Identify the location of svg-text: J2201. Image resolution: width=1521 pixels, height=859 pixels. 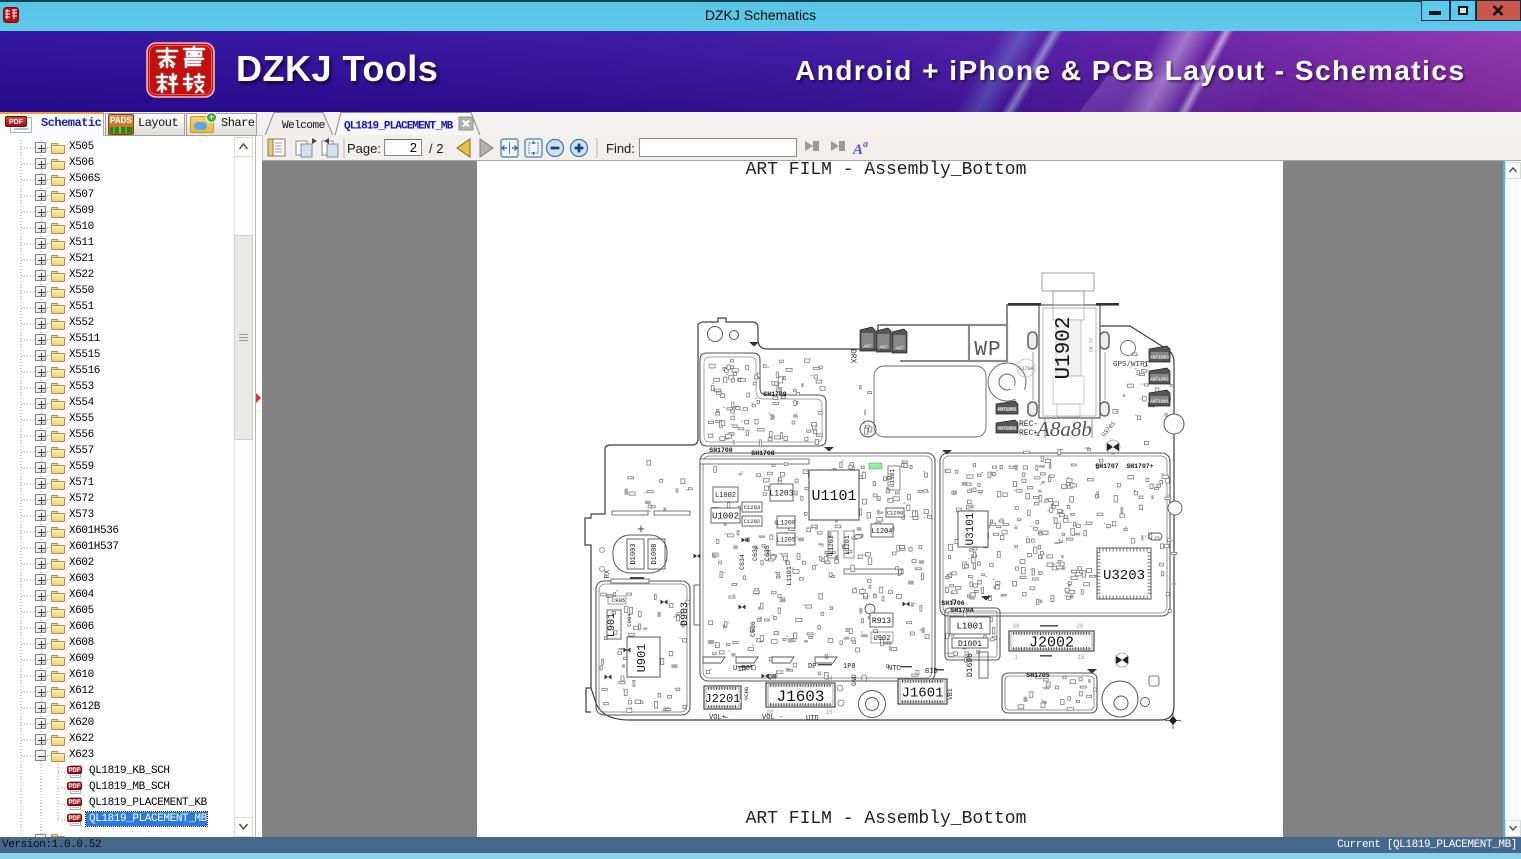
(722, 699).